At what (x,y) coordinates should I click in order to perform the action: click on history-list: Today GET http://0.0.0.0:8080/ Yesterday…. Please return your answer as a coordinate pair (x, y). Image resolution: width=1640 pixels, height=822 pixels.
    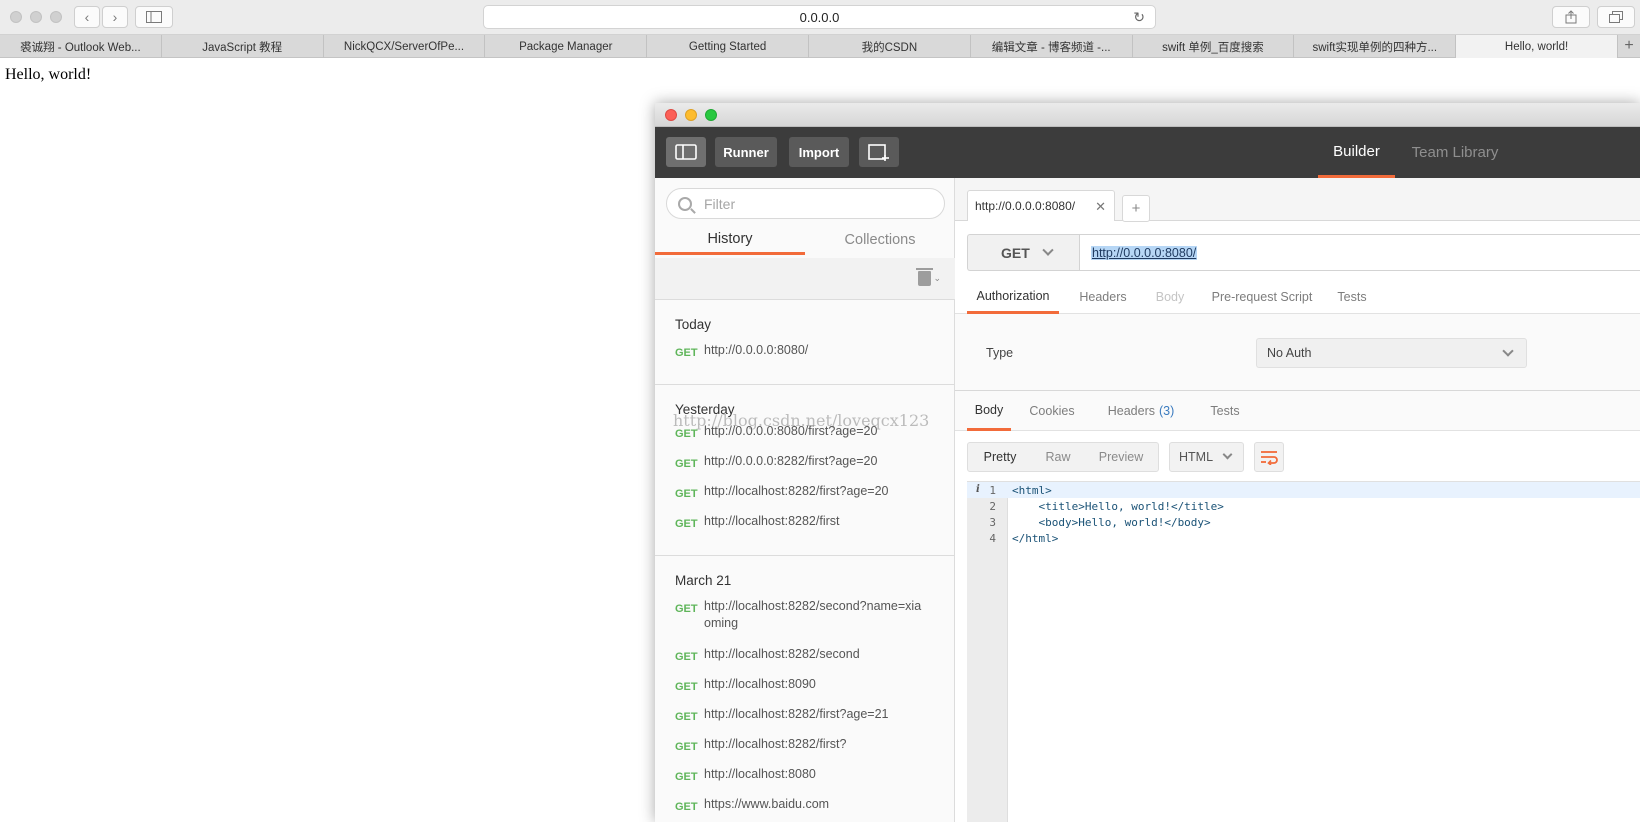
    Looking at the image, I should click on (805, 561).